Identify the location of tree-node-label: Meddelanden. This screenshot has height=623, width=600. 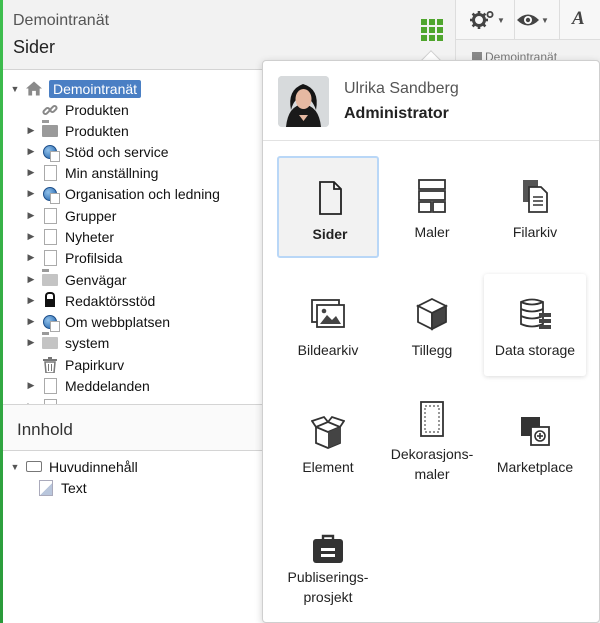
(107, 385).